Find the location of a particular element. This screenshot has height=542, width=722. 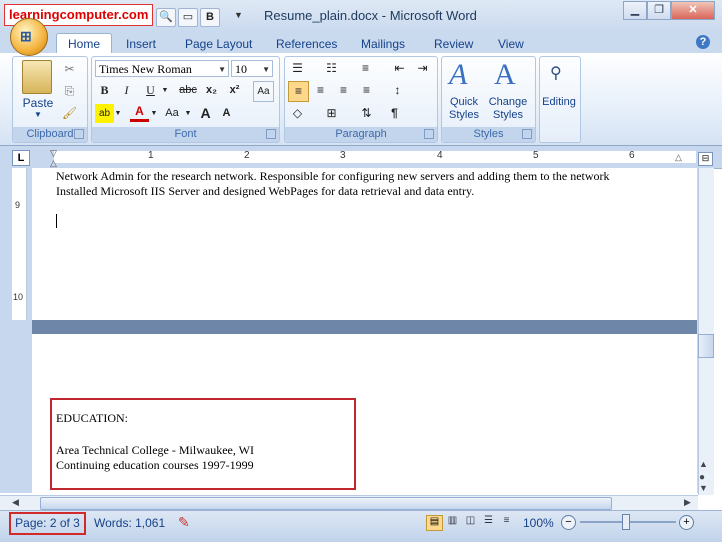

zoom-level: 100% is located at coordinates (538, 523).